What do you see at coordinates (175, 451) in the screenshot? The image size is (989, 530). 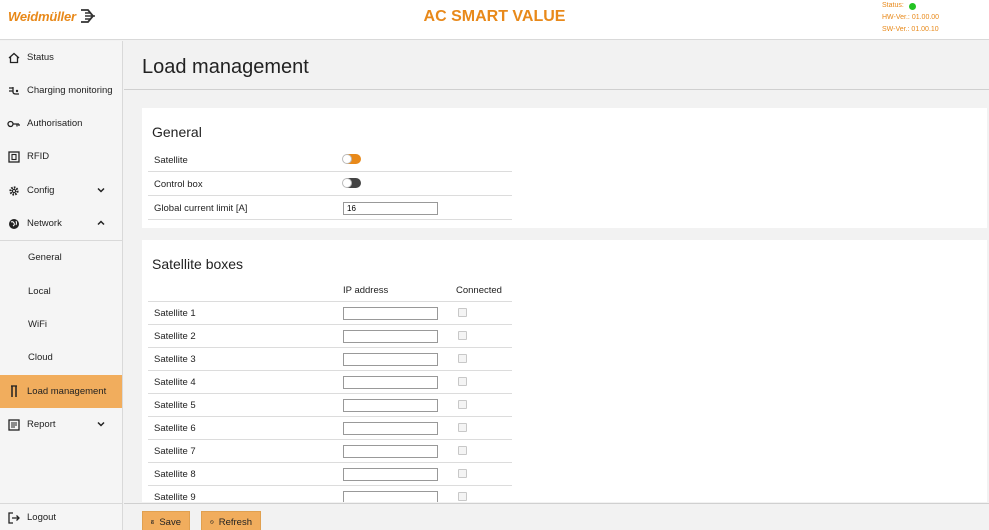 I see `satellite-name: Satellite 7` at bounding box center [175, 451].